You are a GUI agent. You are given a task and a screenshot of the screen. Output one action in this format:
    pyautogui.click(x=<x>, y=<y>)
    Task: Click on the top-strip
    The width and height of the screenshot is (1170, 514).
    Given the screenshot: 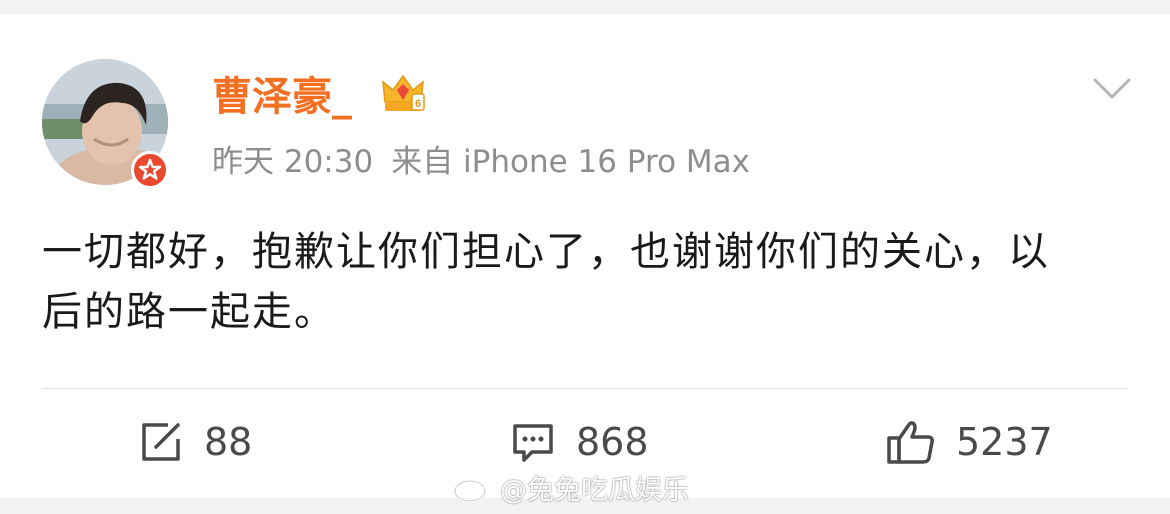 What is the action you would take?
    pyautogui.click(x=585, y=7)
    